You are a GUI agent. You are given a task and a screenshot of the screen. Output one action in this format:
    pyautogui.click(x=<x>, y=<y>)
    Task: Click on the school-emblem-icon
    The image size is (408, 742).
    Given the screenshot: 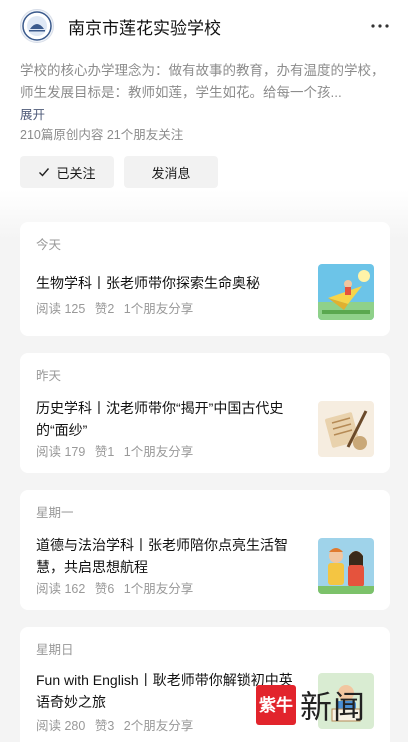 What is the action you would take?
    pyautogui.click(x=37, y=26)
    